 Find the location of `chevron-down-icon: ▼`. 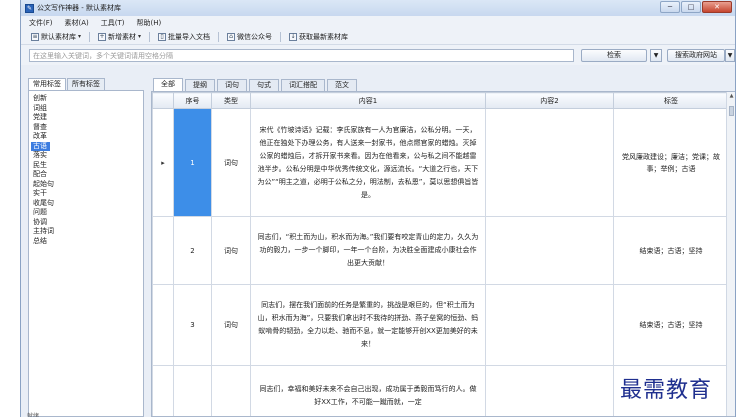

chevron-down-icon: ▼ is located at coordinates (730, 55).